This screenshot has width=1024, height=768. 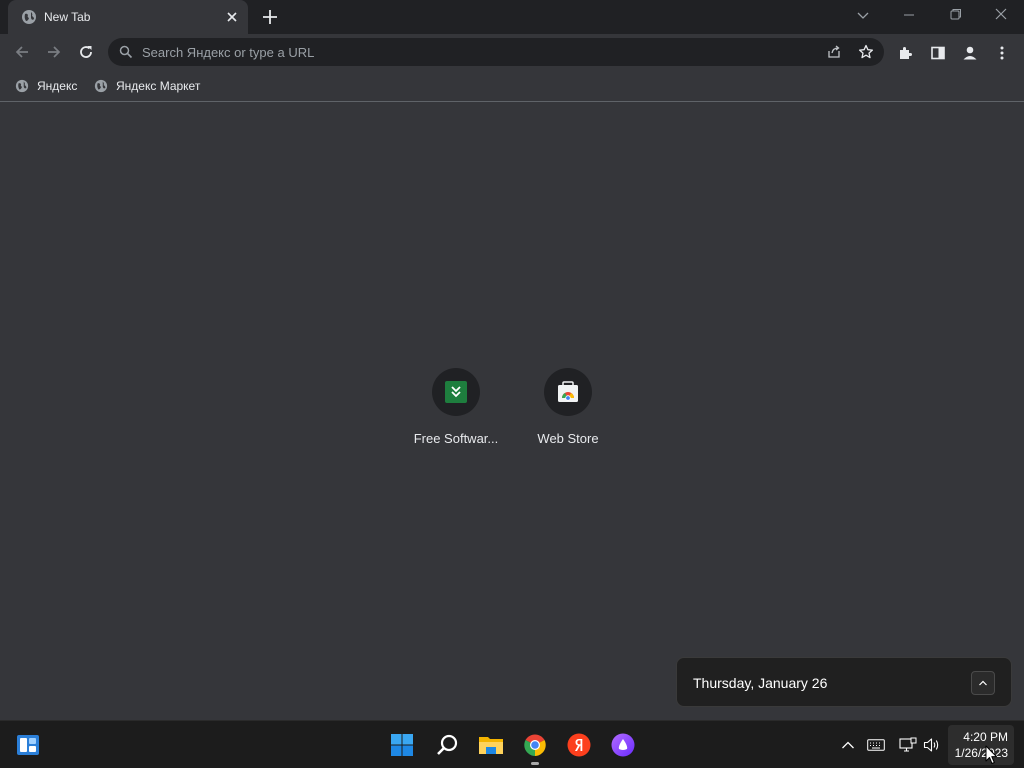 I want to click on menu-icon, so click(x=1002, y=53).